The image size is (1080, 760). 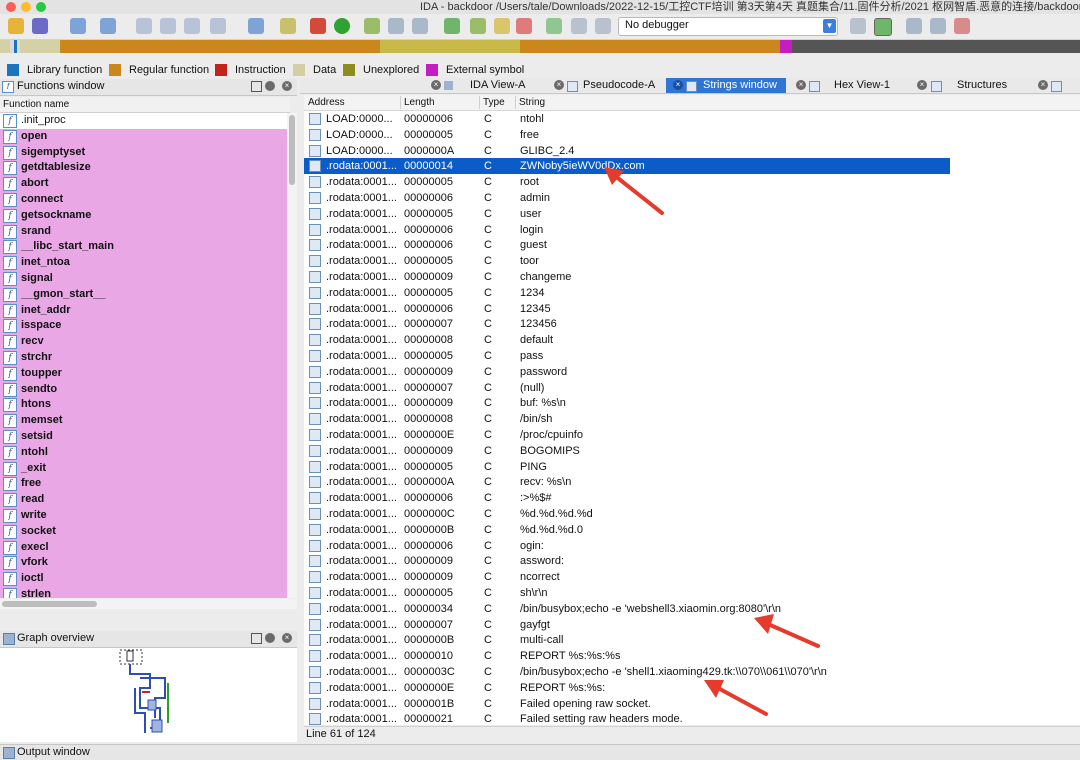 What do you see at coordinates (938, 26) in the screenshot?
I see `plugin-icon` at bounding box center [938, 26].